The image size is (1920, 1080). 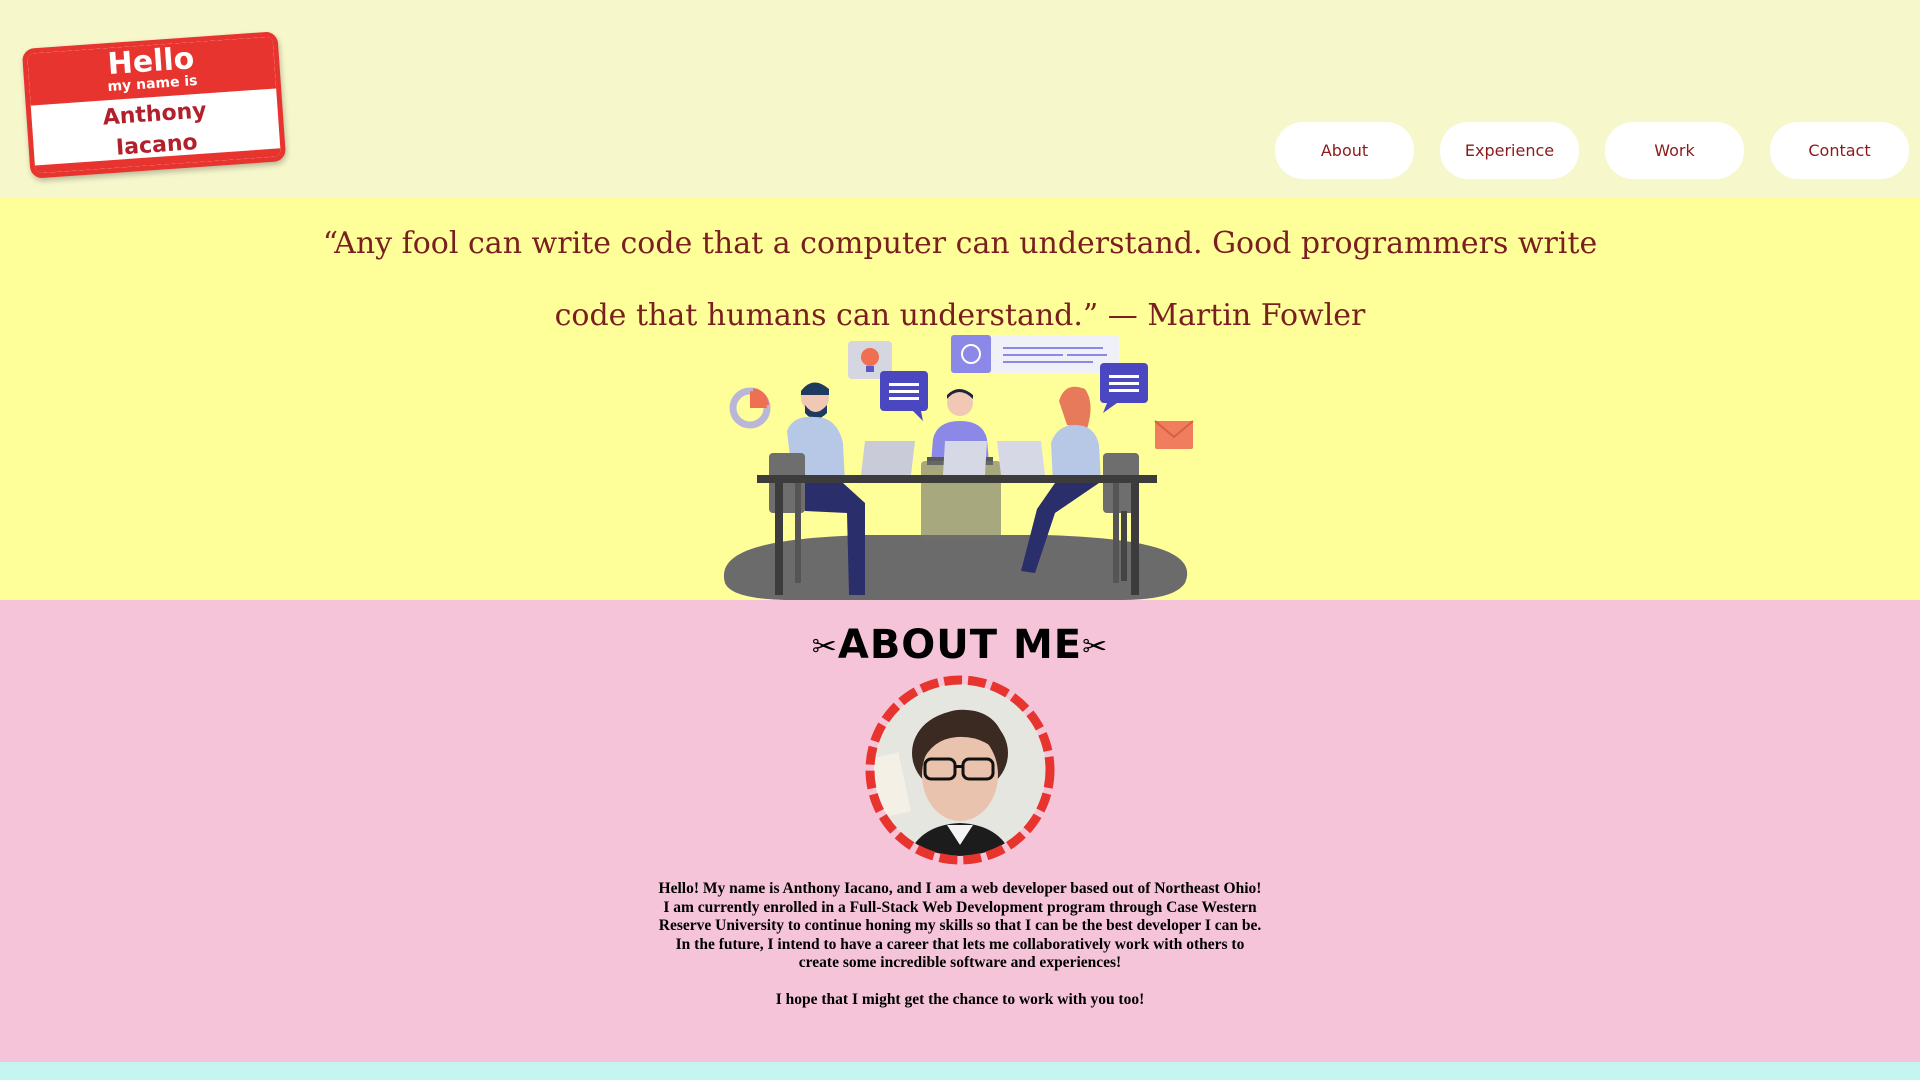 What do you see at coordinates (1592, 150) in the screenshot?
I see `main-nav: About Experience Work Contact` at bounding box center [1592, 150].